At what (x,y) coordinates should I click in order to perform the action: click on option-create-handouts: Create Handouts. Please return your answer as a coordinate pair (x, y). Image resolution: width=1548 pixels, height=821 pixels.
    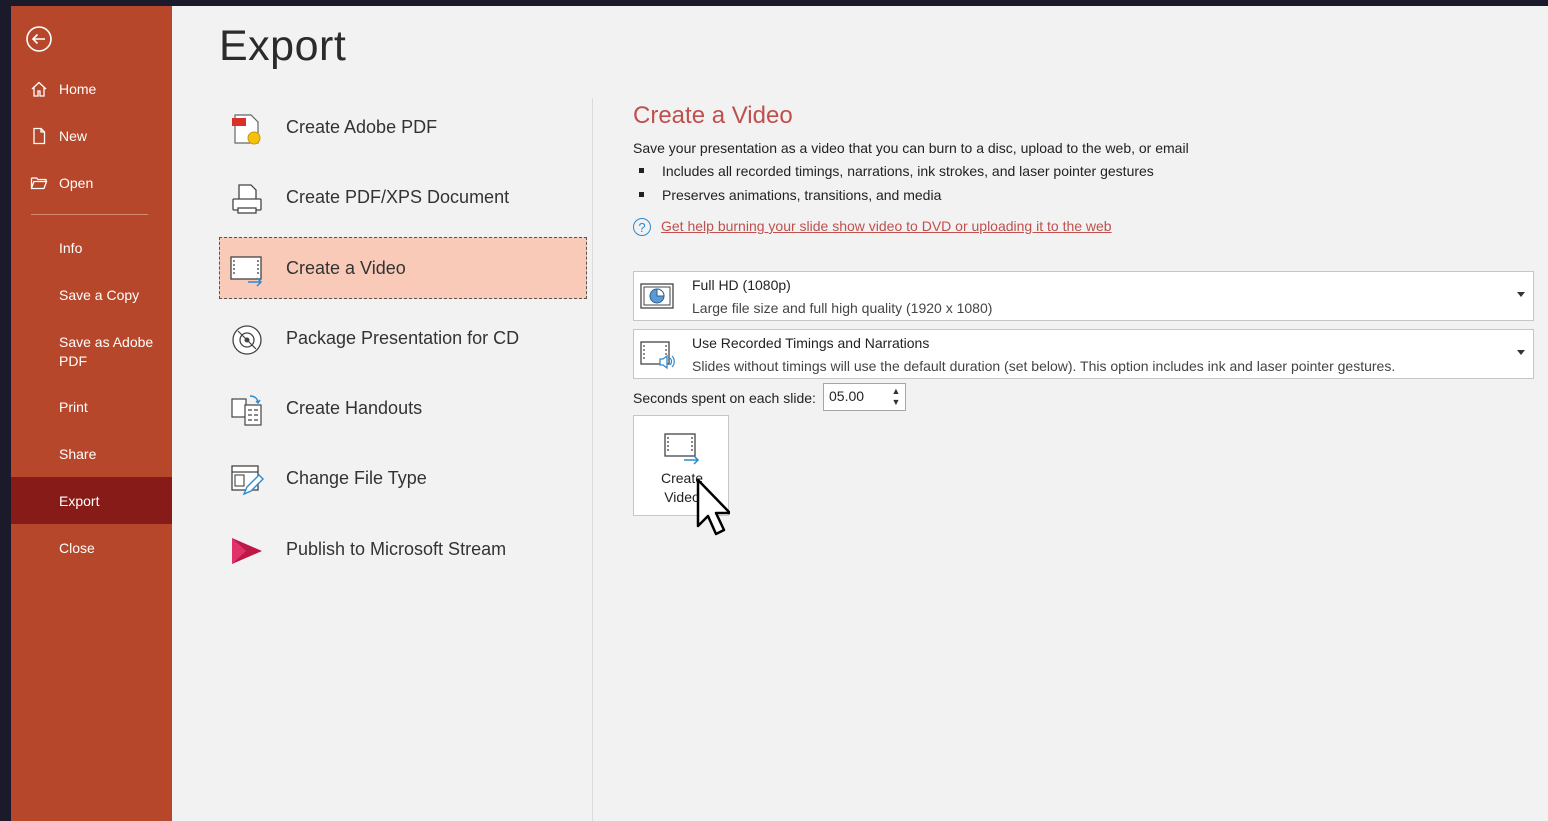
    Looking at the image, I should click on (403, 408).